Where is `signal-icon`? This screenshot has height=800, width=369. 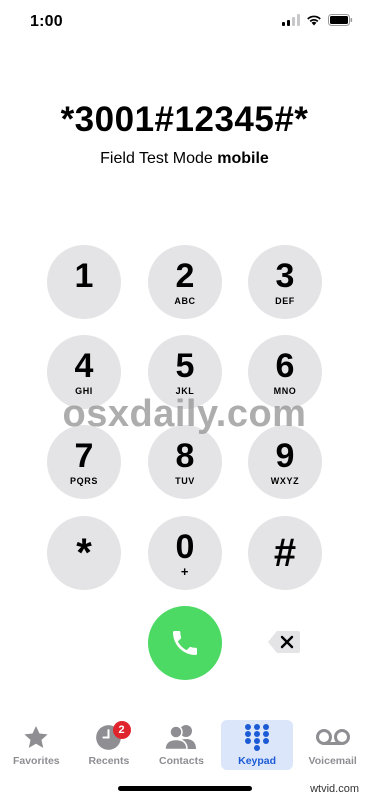 signal-icon is located at coordinates (291, 20).